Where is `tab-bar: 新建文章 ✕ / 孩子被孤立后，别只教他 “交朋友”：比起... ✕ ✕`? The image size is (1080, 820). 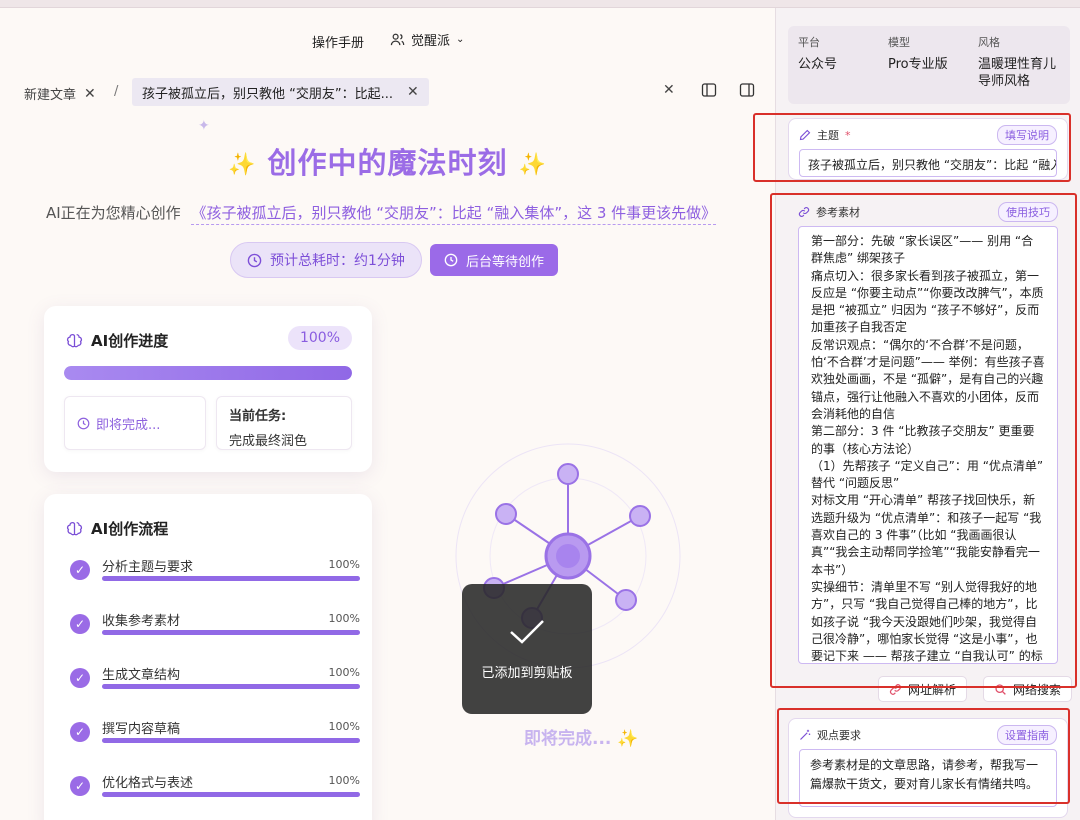
tab-bar: 新建文章 ✕ / 孩子被孤立后，别只教他 “交朋友”：比起... ✕ ✕ is located at coordinates (387, 92).